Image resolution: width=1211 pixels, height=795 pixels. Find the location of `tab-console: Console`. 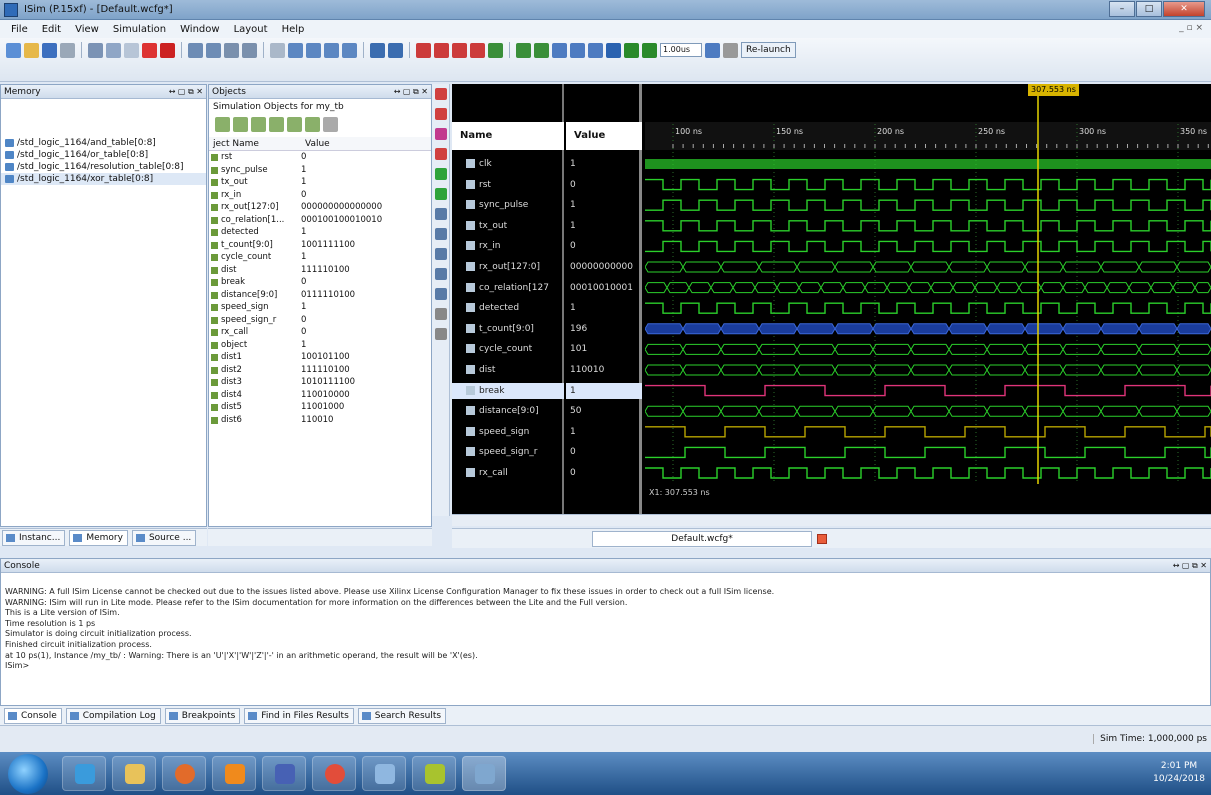

tab-console: Console is located at coordinates (33, 715).